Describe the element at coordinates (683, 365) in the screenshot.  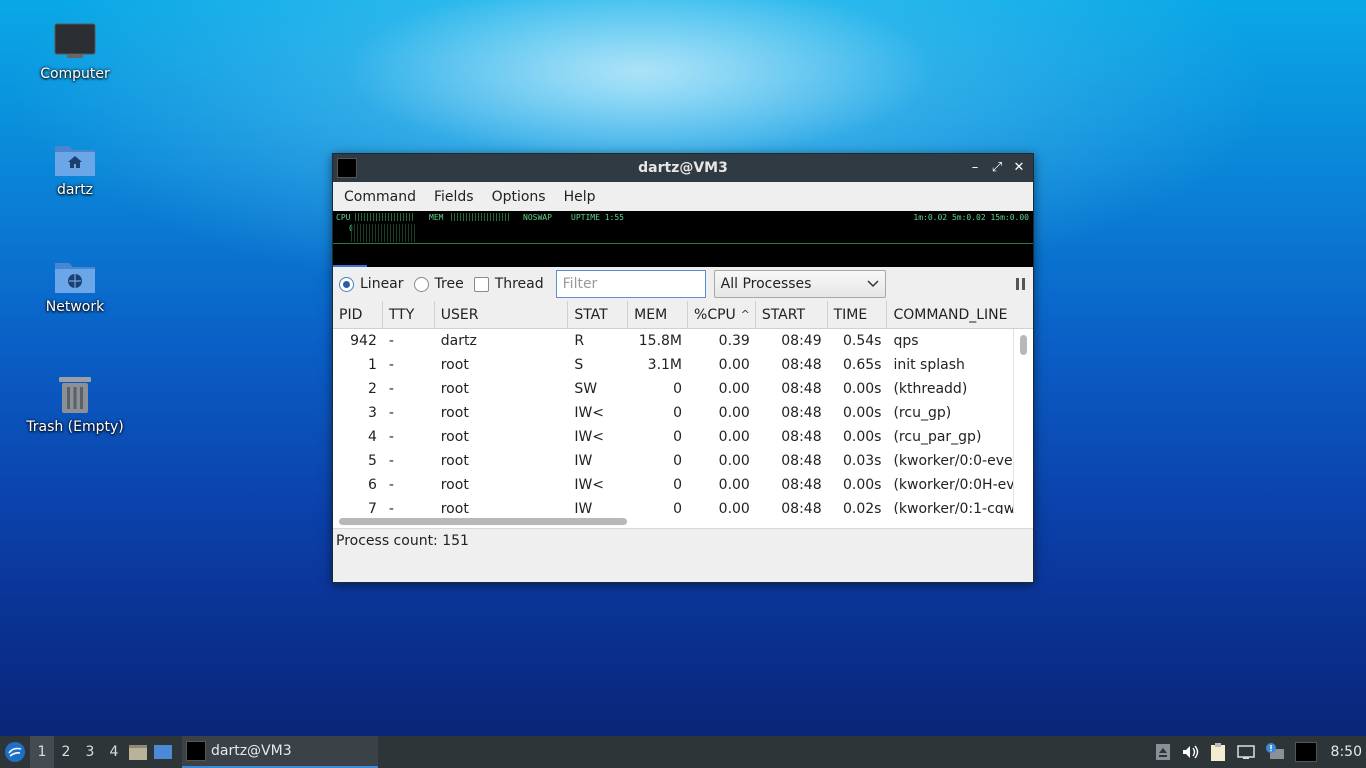
I see `table-row: 1- root S 3.1M 0.00 08:48 0.65s init splash` at that location.